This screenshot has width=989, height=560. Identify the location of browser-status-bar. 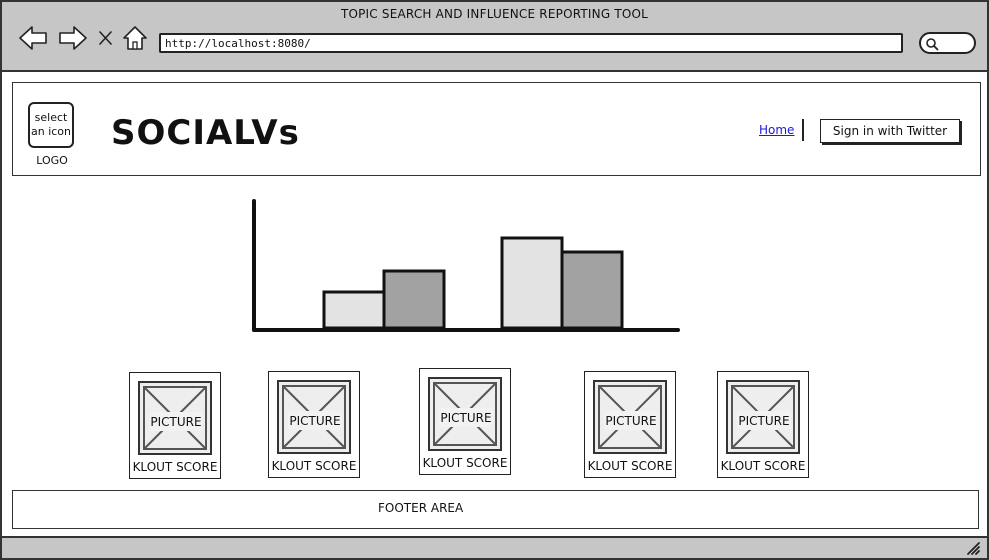
(494, 547).